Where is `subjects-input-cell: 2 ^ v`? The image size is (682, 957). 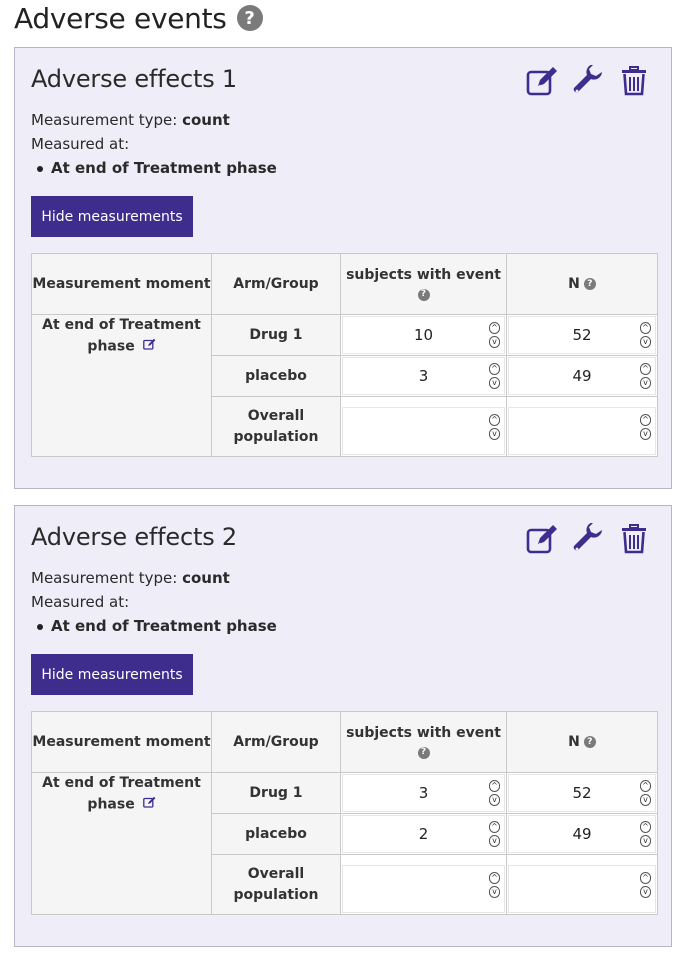
subjects-input-cell: 2 ^ v is located at coordinates (423, 834).